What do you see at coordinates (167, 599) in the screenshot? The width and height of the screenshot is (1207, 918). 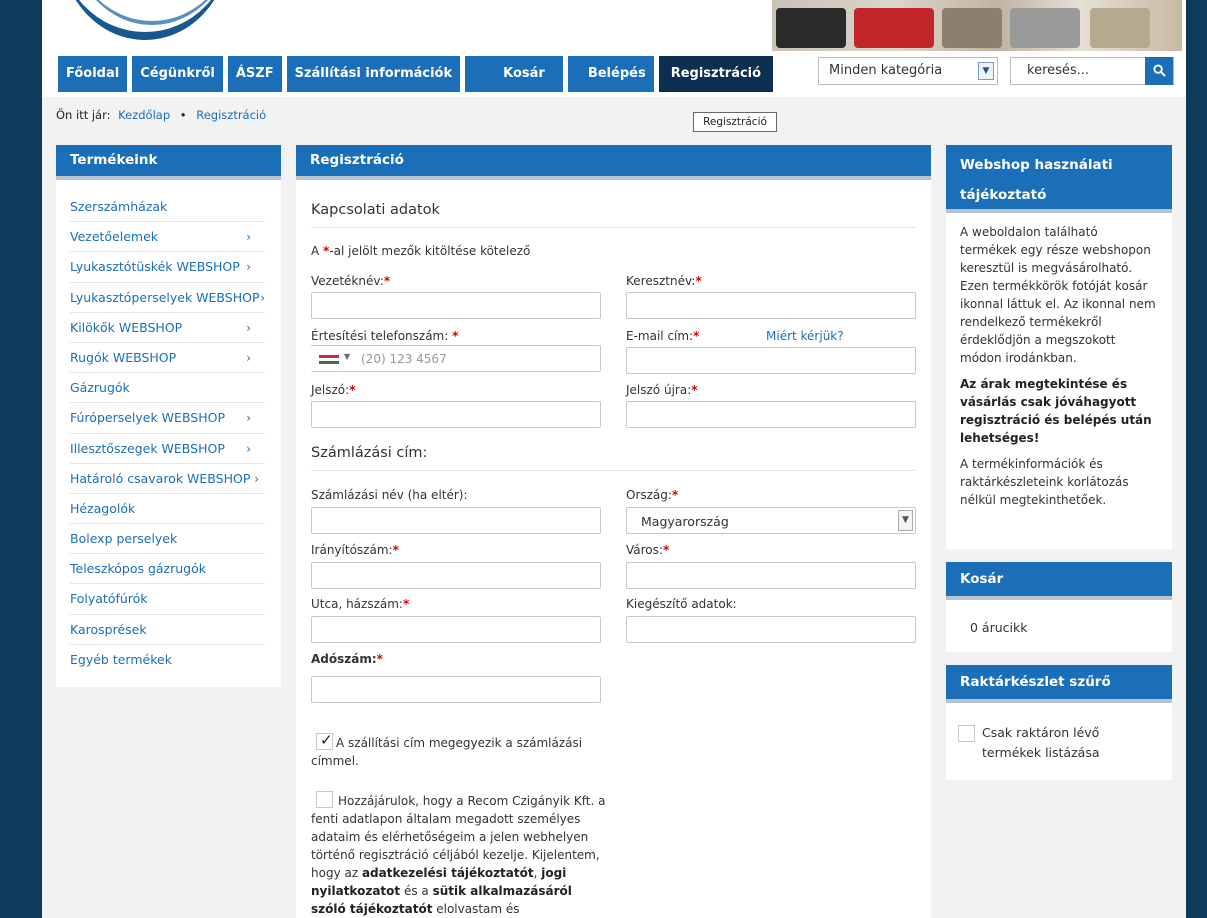 I see `category-item: Folyatófúrók` at bounding box center [167, 599].